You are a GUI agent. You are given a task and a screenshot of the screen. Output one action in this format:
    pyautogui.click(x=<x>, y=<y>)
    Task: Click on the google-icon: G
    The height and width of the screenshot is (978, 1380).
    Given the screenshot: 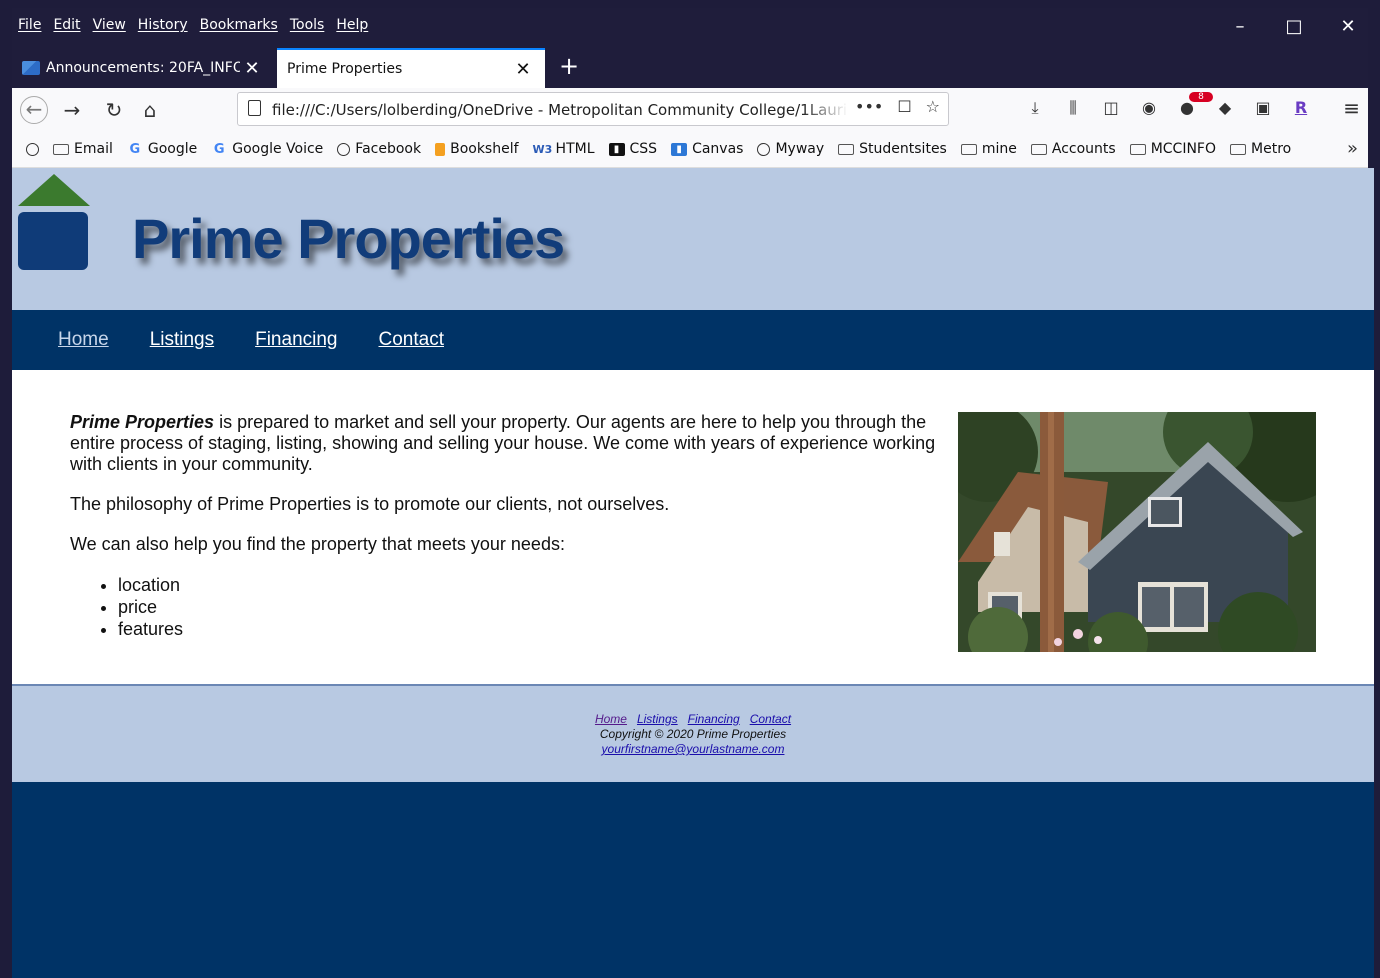 What is the action you would take?
    pyautogui.click(x=219, y=149)
    